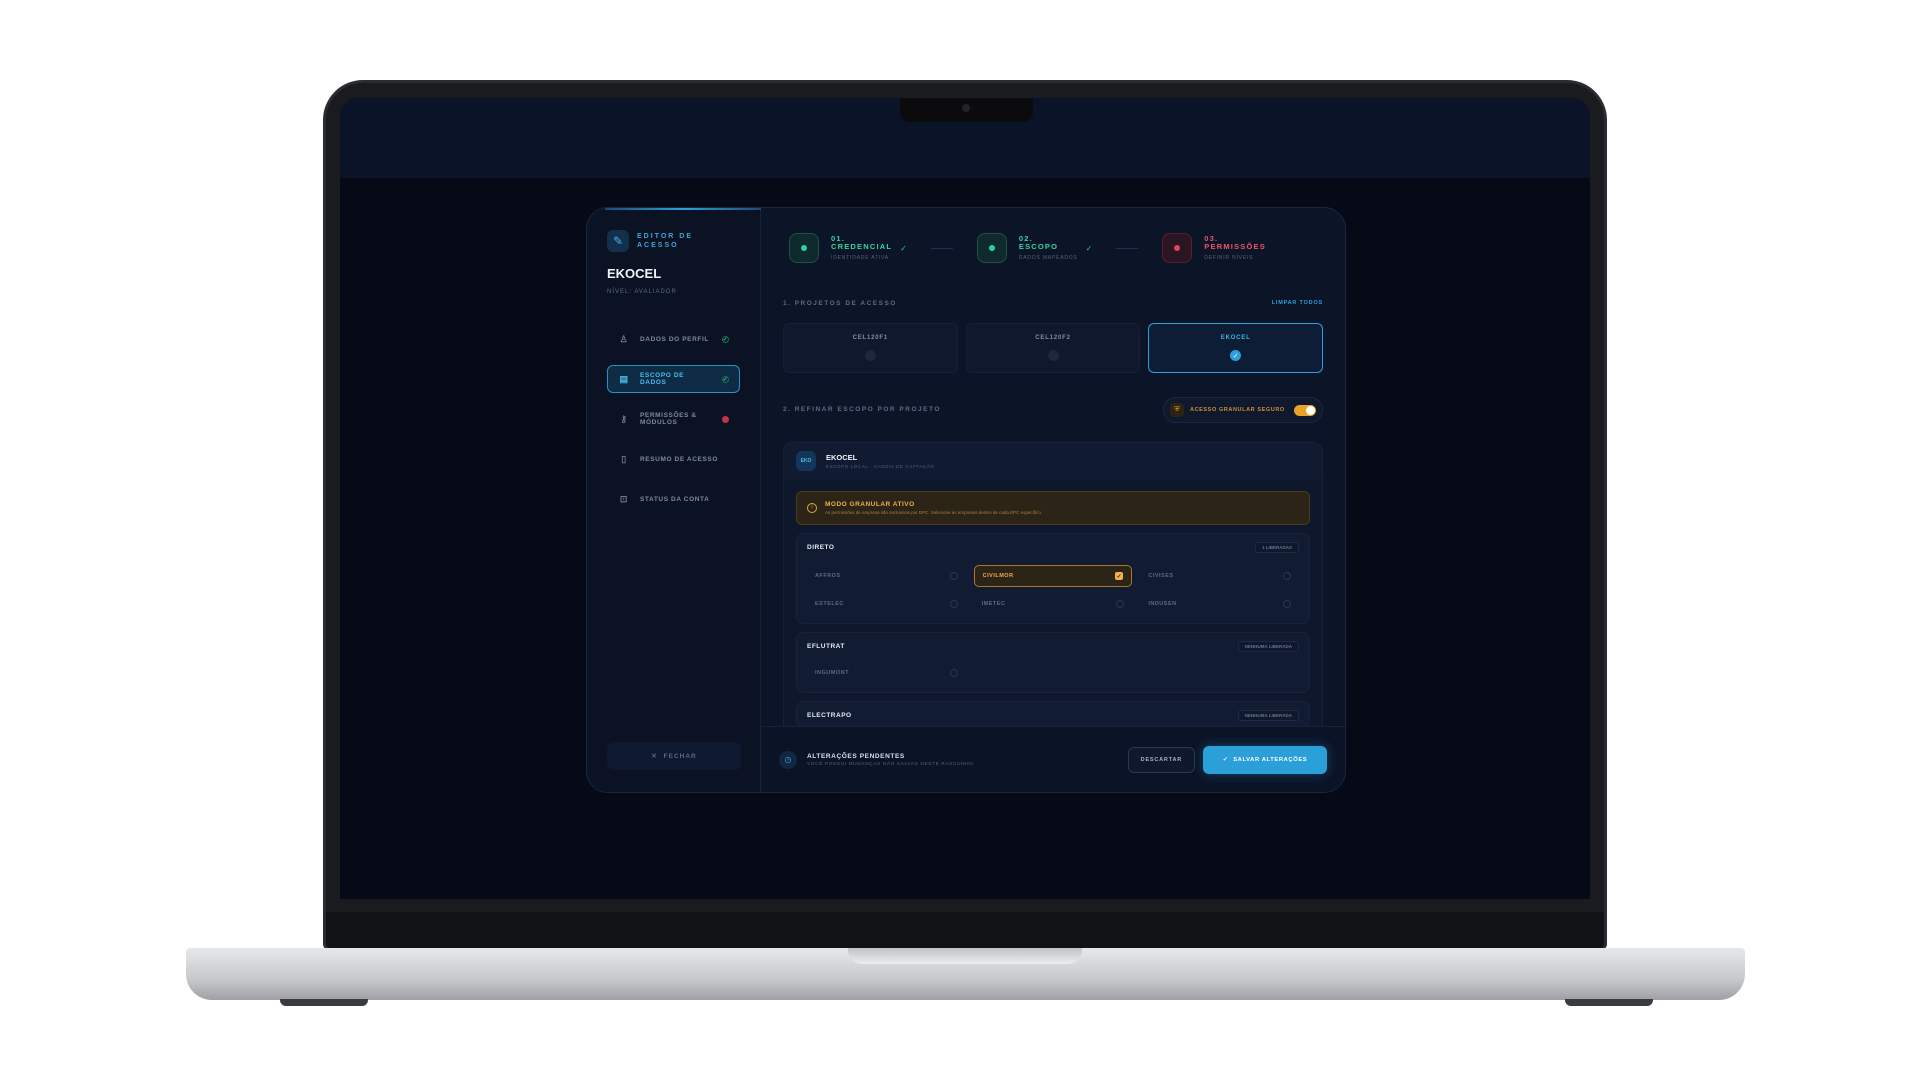  Describe the element at coordinates (1235, 246) in the screenshot. I see `step-name: PERMISSÕES` at that location.